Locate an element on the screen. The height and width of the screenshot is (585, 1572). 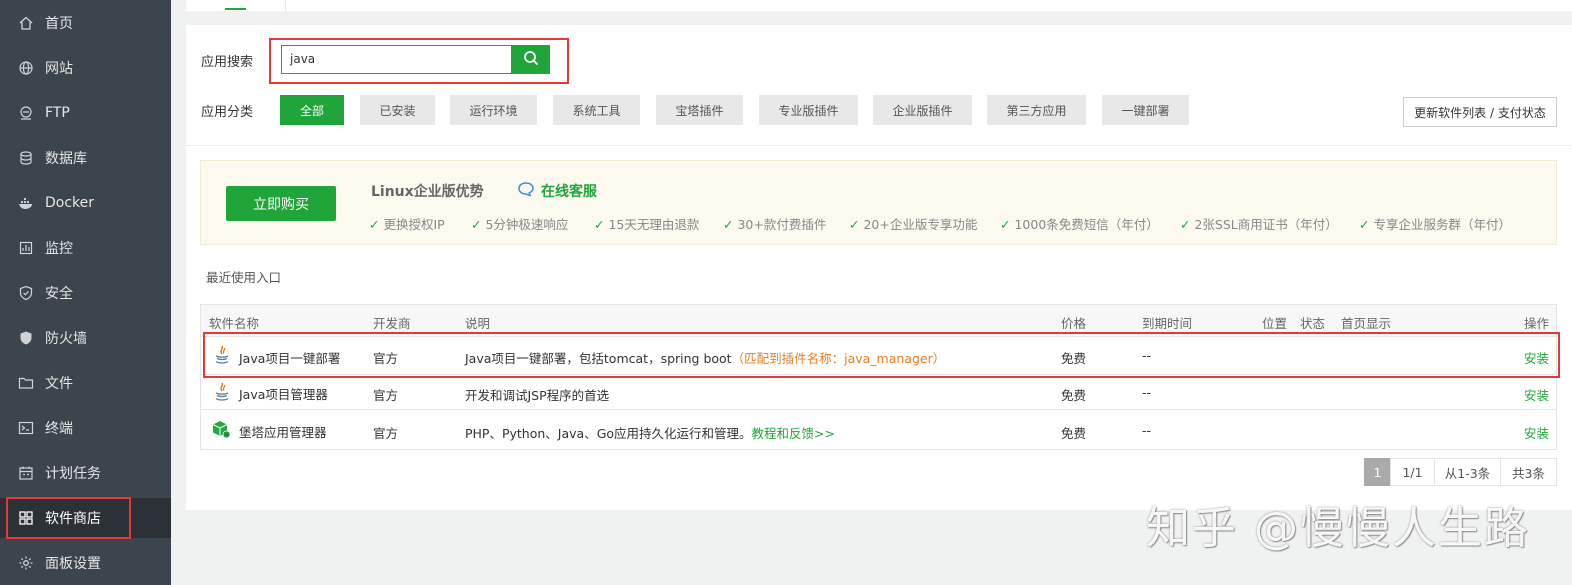
sidebar-item-label: Docker is located at coordinates (70, 203).